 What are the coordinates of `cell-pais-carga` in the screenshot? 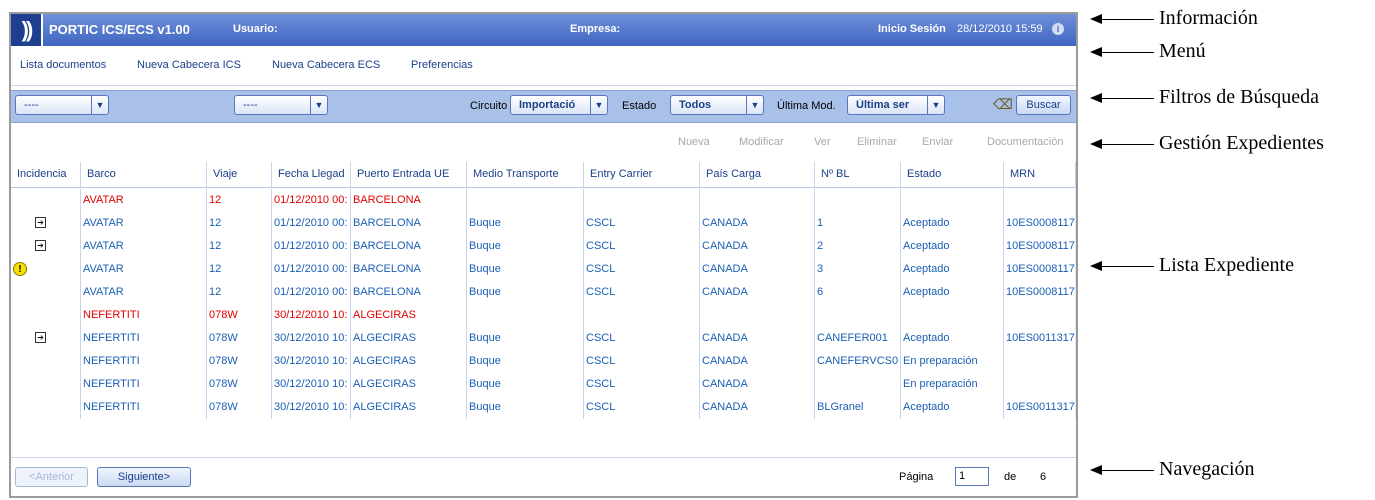 It's located at (757, 315).